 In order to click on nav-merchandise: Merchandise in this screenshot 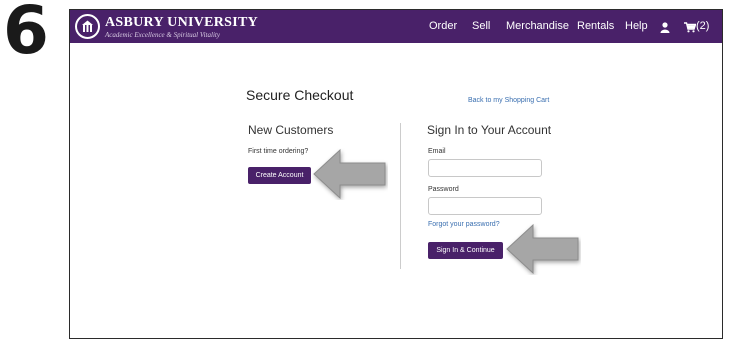, I will do `click(537, 26)`.